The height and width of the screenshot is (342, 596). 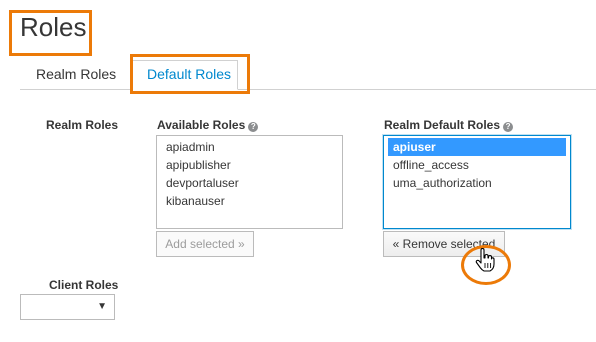 I want to click on list-item-selected: apiuser, so click(x=477, y=147).